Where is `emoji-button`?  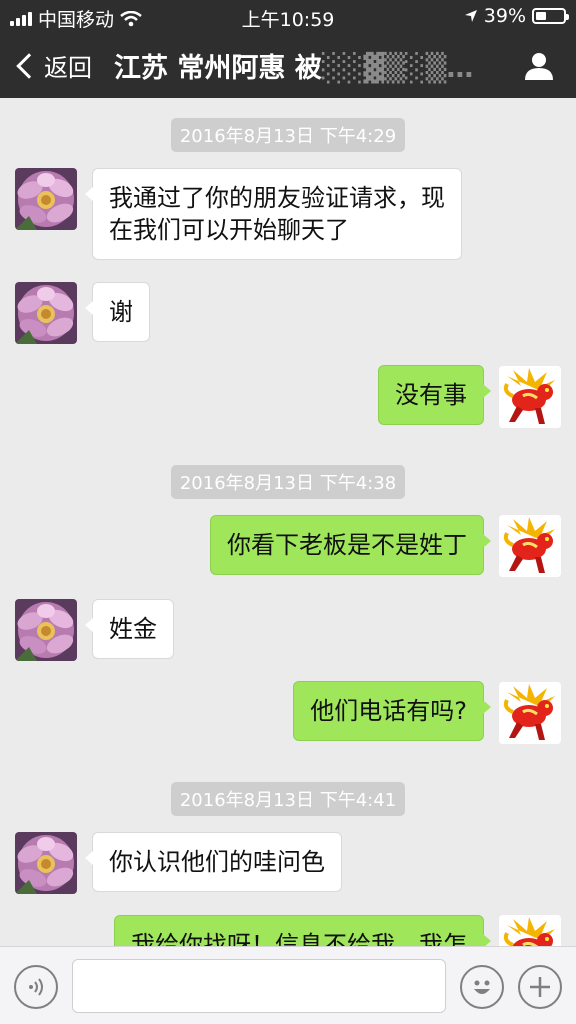 emoji-button is located at coordinates (482, 987).